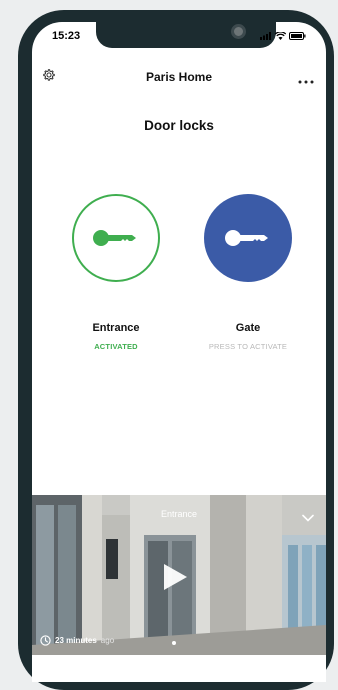  I want to click on chevron-down-icon, so click(308, 518).